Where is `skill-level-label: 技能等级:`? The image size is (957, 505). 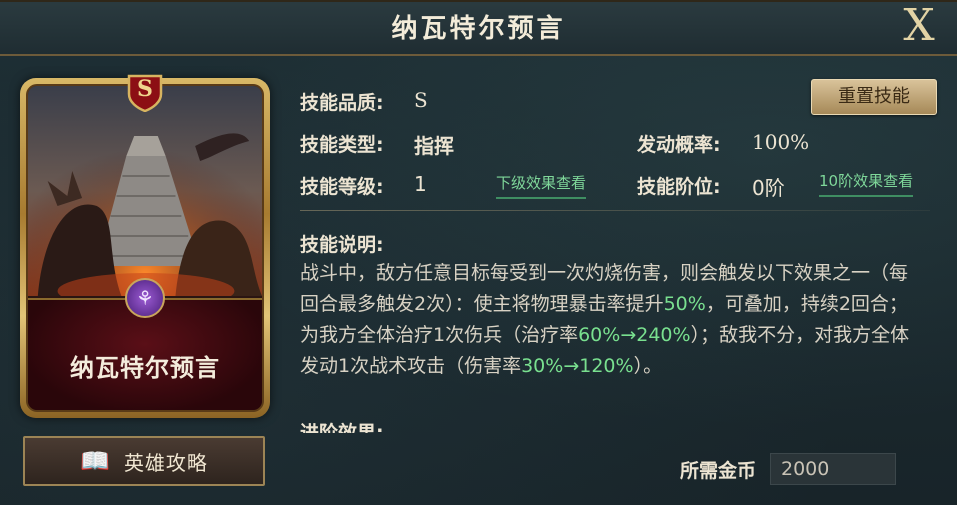 skill-level-label: 技能等级: is located at coordinates (342, 187).